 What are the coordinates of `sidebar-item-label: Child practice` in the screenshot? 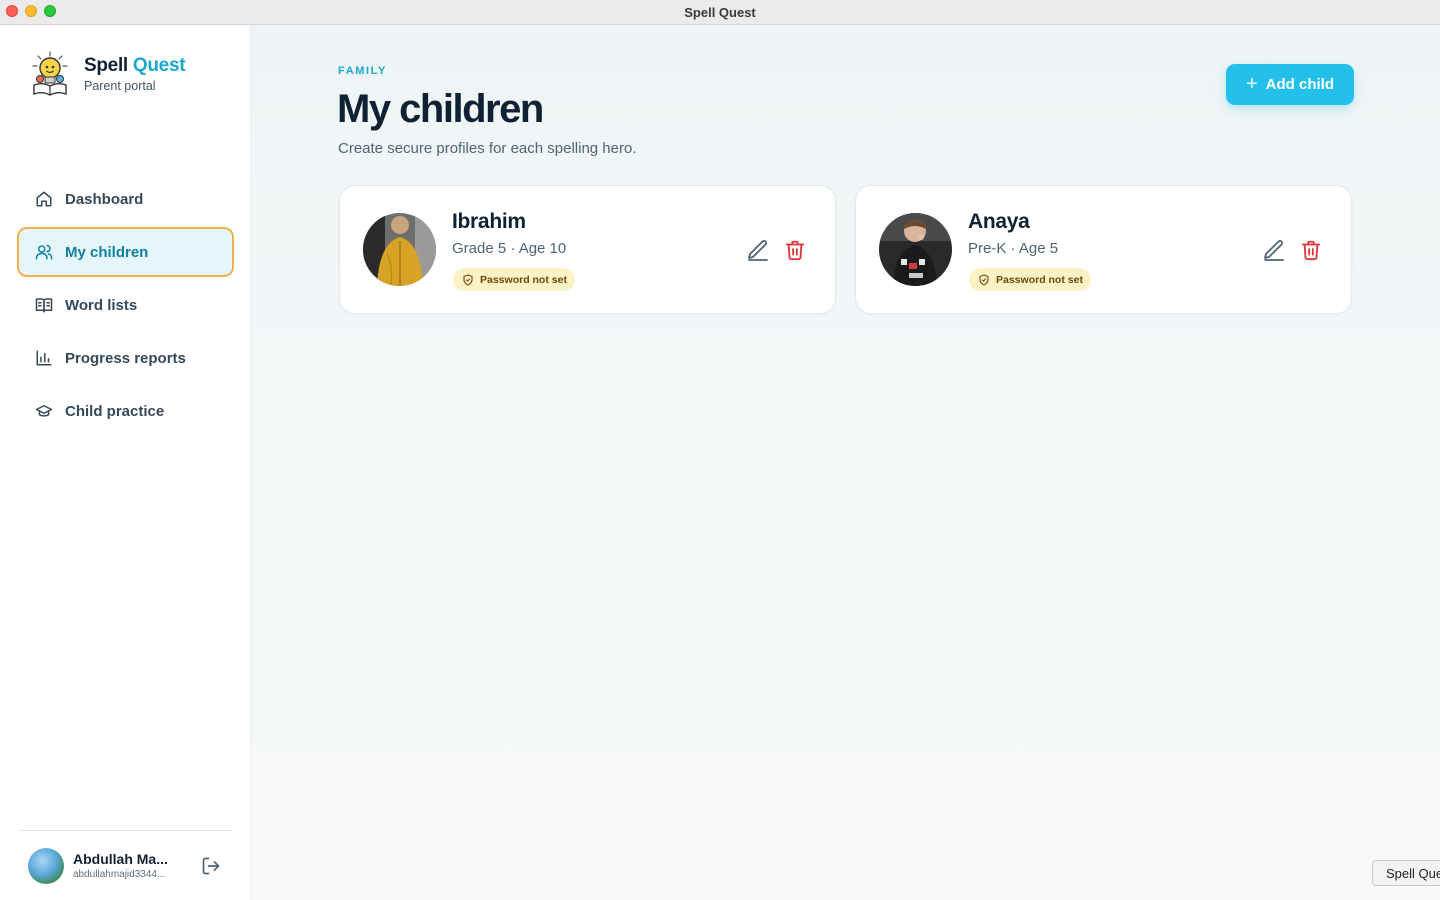 It's located at (115, 411).